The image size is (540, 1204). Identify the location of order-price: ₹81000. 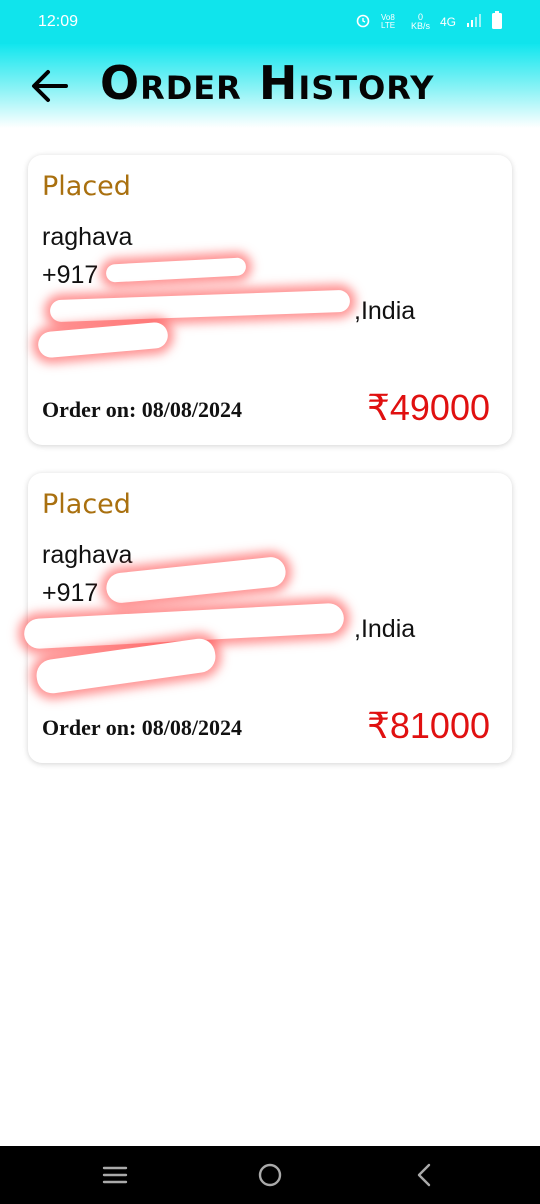
(428, 725).